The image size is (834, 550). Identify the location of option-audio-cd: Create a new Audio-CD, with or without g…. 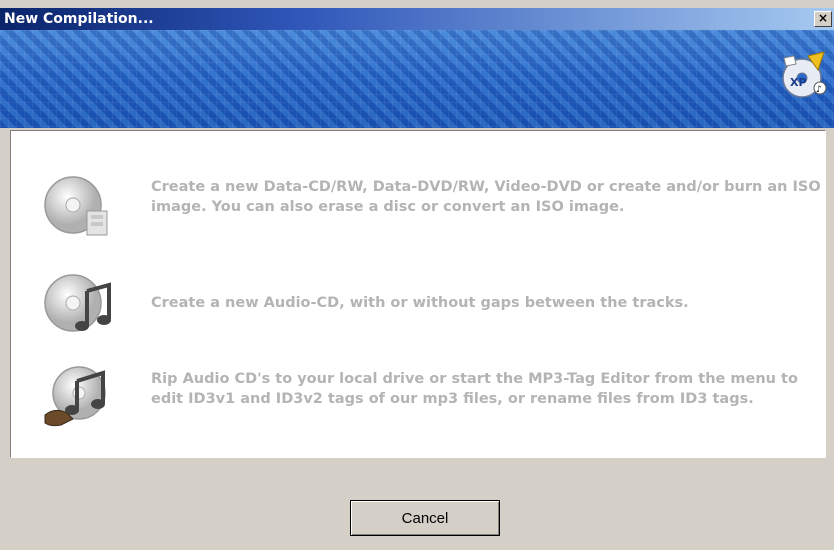
(418, 309).